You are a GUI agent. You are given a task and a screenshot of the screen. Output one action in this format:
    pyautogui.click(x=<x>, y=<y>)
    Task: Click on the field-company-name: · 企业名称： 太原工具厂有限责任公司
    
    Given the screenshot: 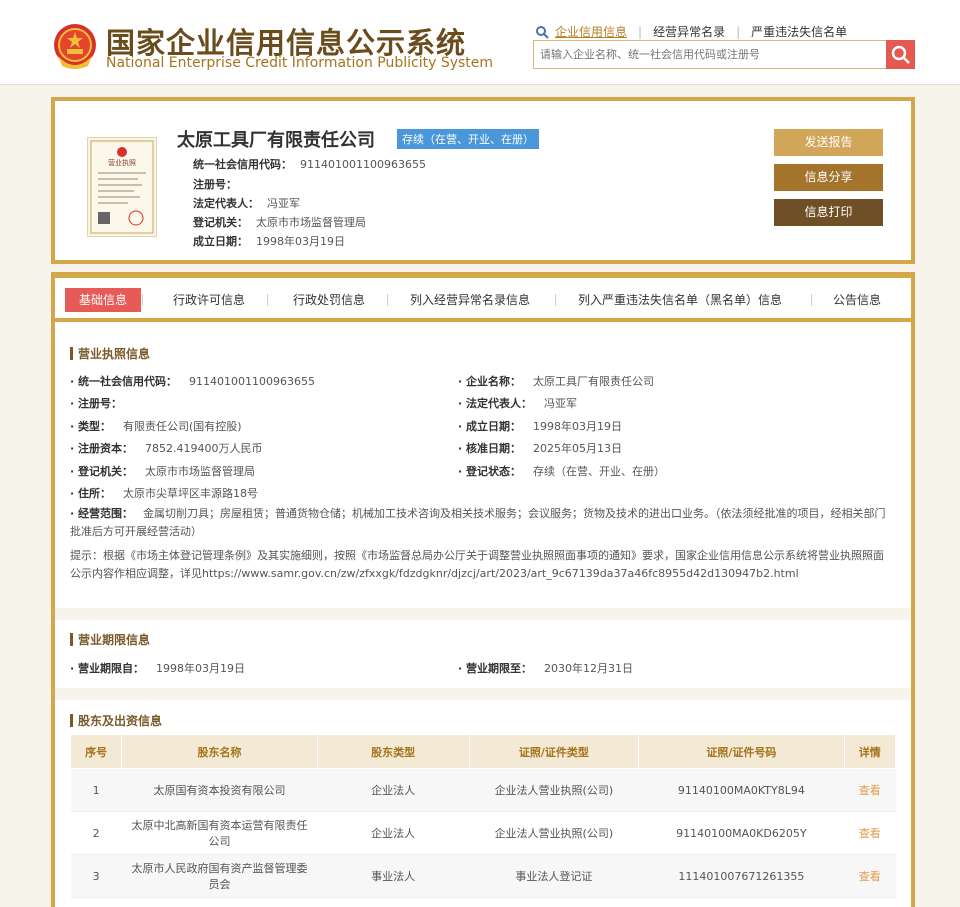 What is the action you would take?
    pyautogui.click(x=556, y=381)
    